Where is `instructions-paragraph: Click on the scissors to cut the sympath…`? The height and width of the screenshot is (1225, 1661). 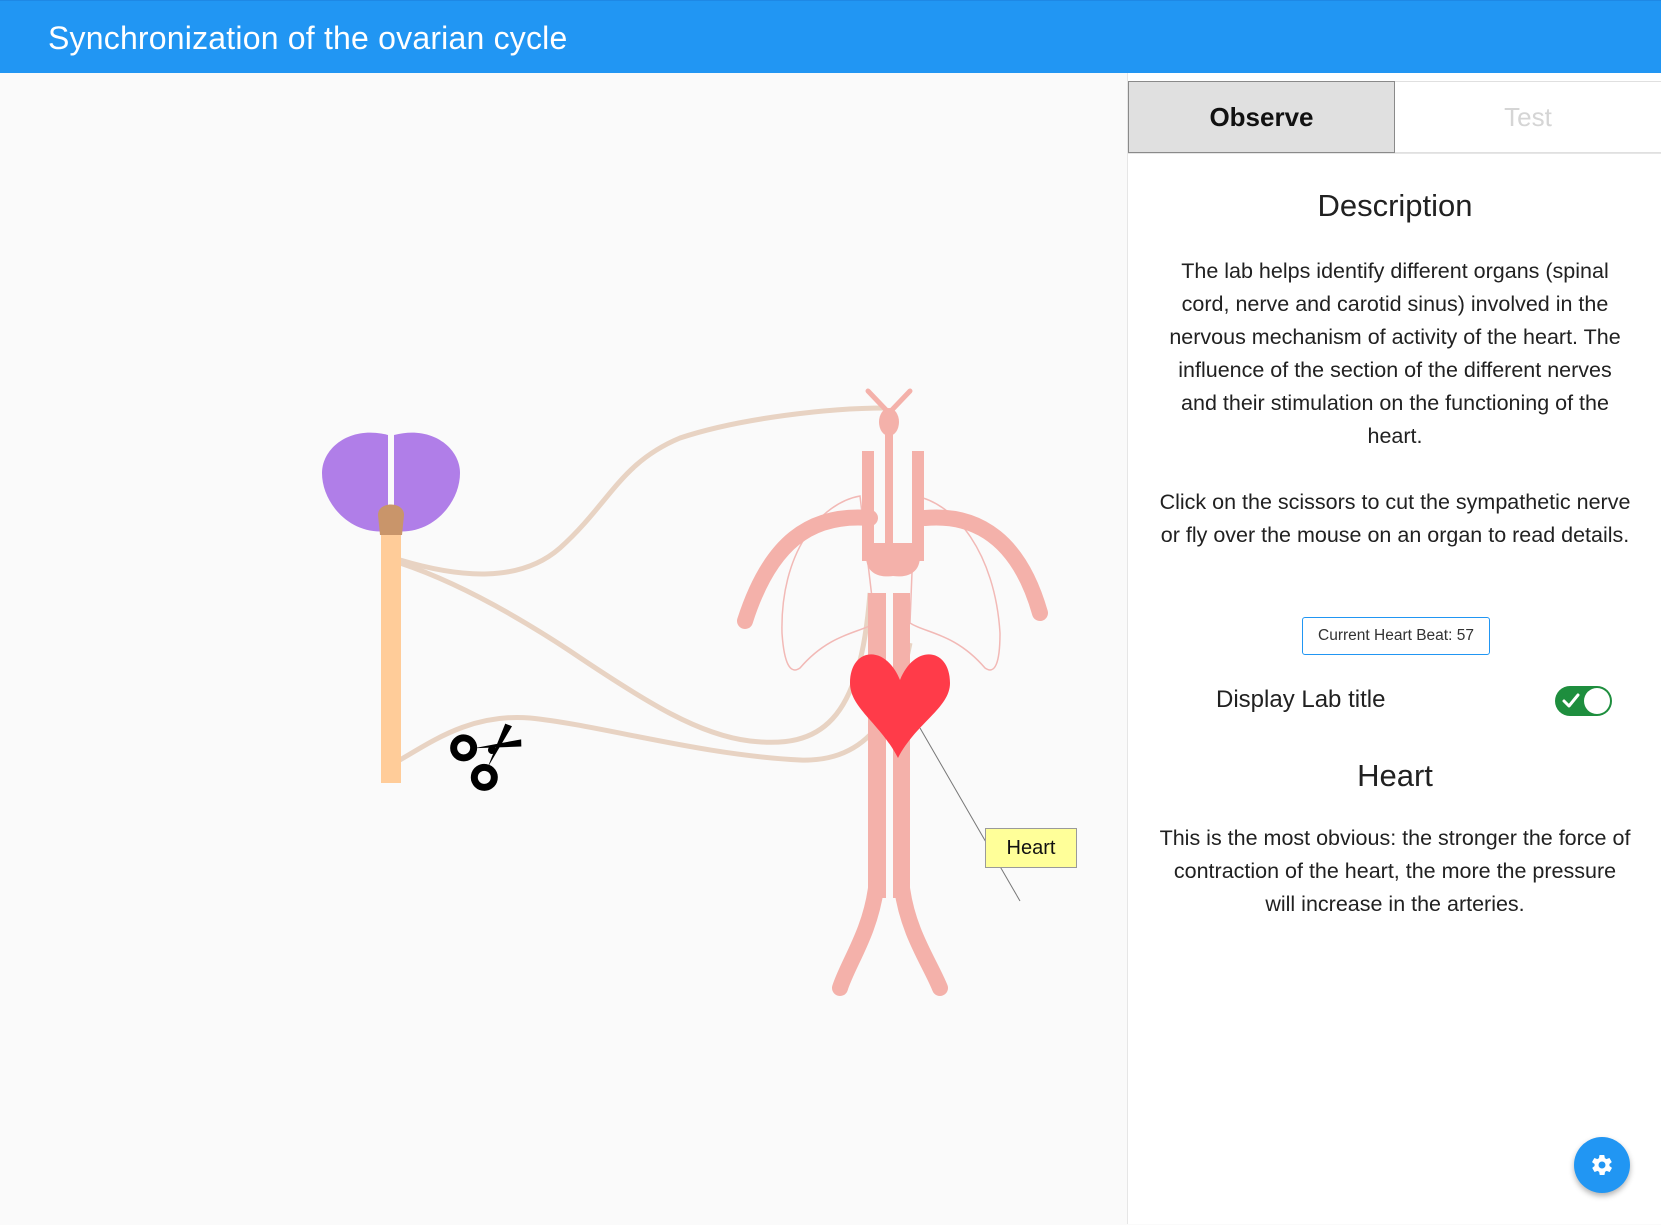
instructions-paragraph: Click on the scissors to cut the sympath… is located at coordinates (1395, 518).